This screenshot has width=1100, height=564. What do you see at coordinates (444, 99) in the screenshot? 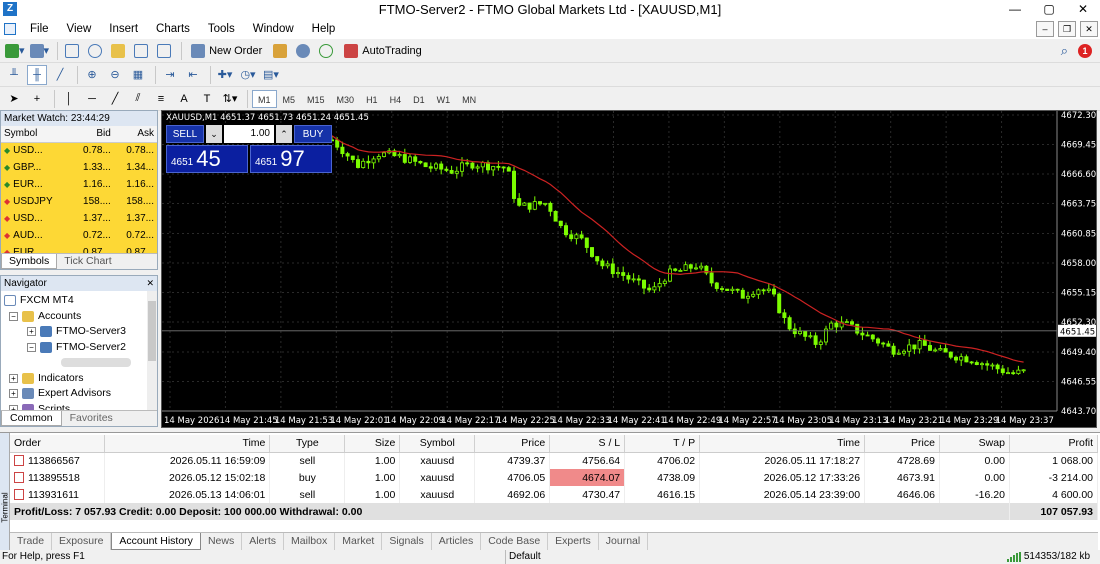
I see `timeframe-w1: W1` at bounding box center [444, 99].